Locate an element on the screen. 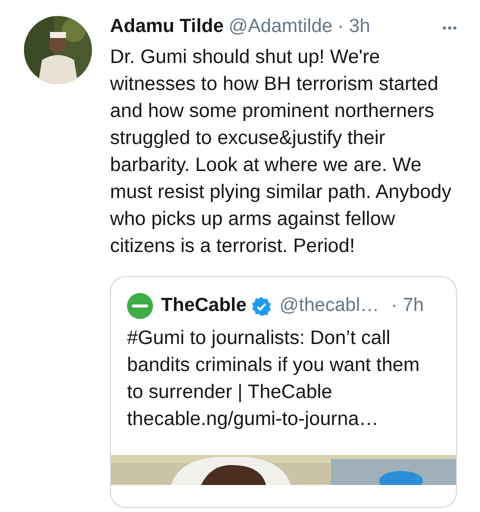 The width and height of the screenshot is (480, 512). author-handle: @Adamtilde is located at coordinates (280, 27).